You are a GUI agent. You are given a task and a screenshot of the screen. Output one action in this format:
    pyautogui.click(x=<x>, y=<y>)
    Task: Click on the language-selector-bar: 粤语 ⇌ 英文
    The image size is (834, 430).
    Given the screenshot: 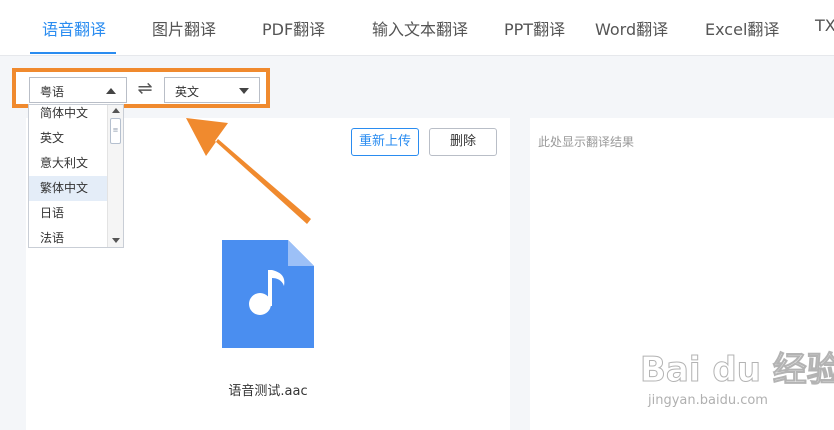 What is the action you would take?
    pyautogui.click(x=141, y=88)
    